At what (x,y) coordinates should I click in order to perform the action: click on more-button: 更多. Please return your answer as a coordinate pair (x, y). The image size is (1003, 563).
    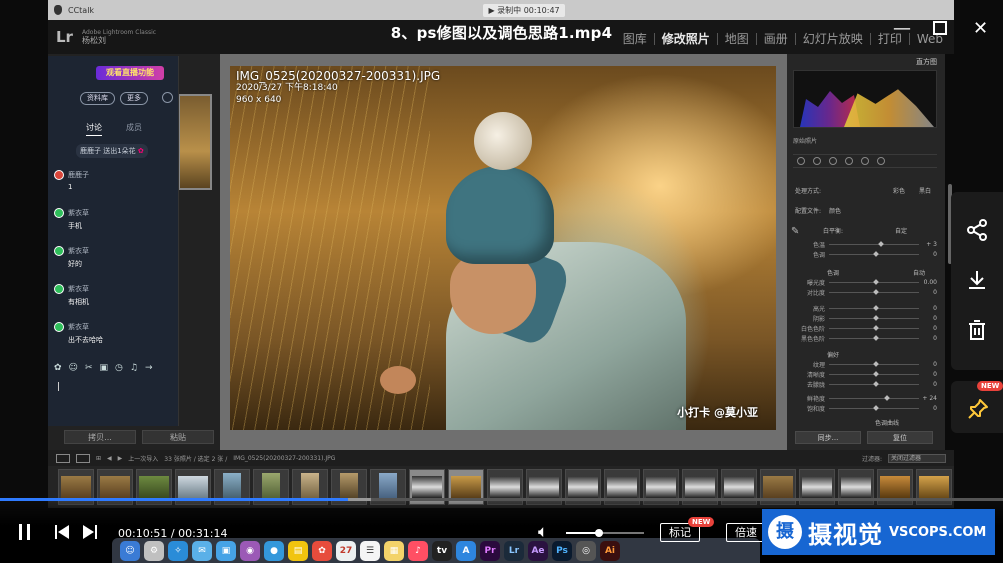
    Looking at the image, I should click on (134, 98).